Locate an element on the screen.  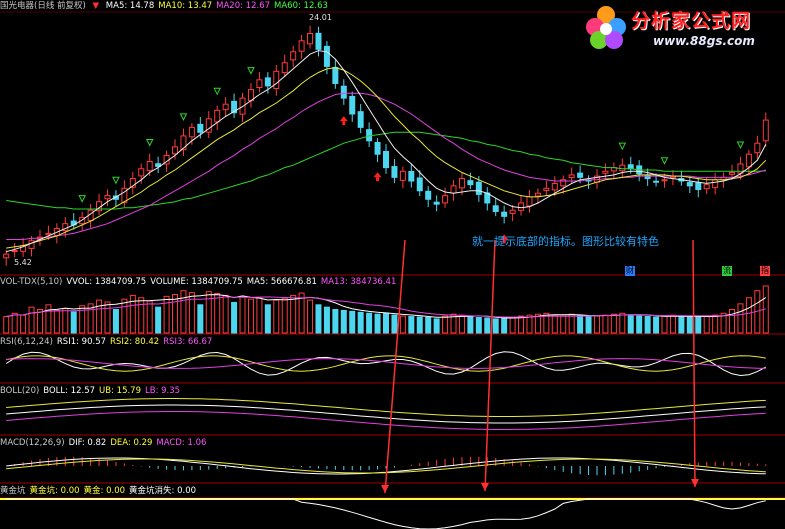
badge-flow-label: 流 is located at coordinates (727, 270).